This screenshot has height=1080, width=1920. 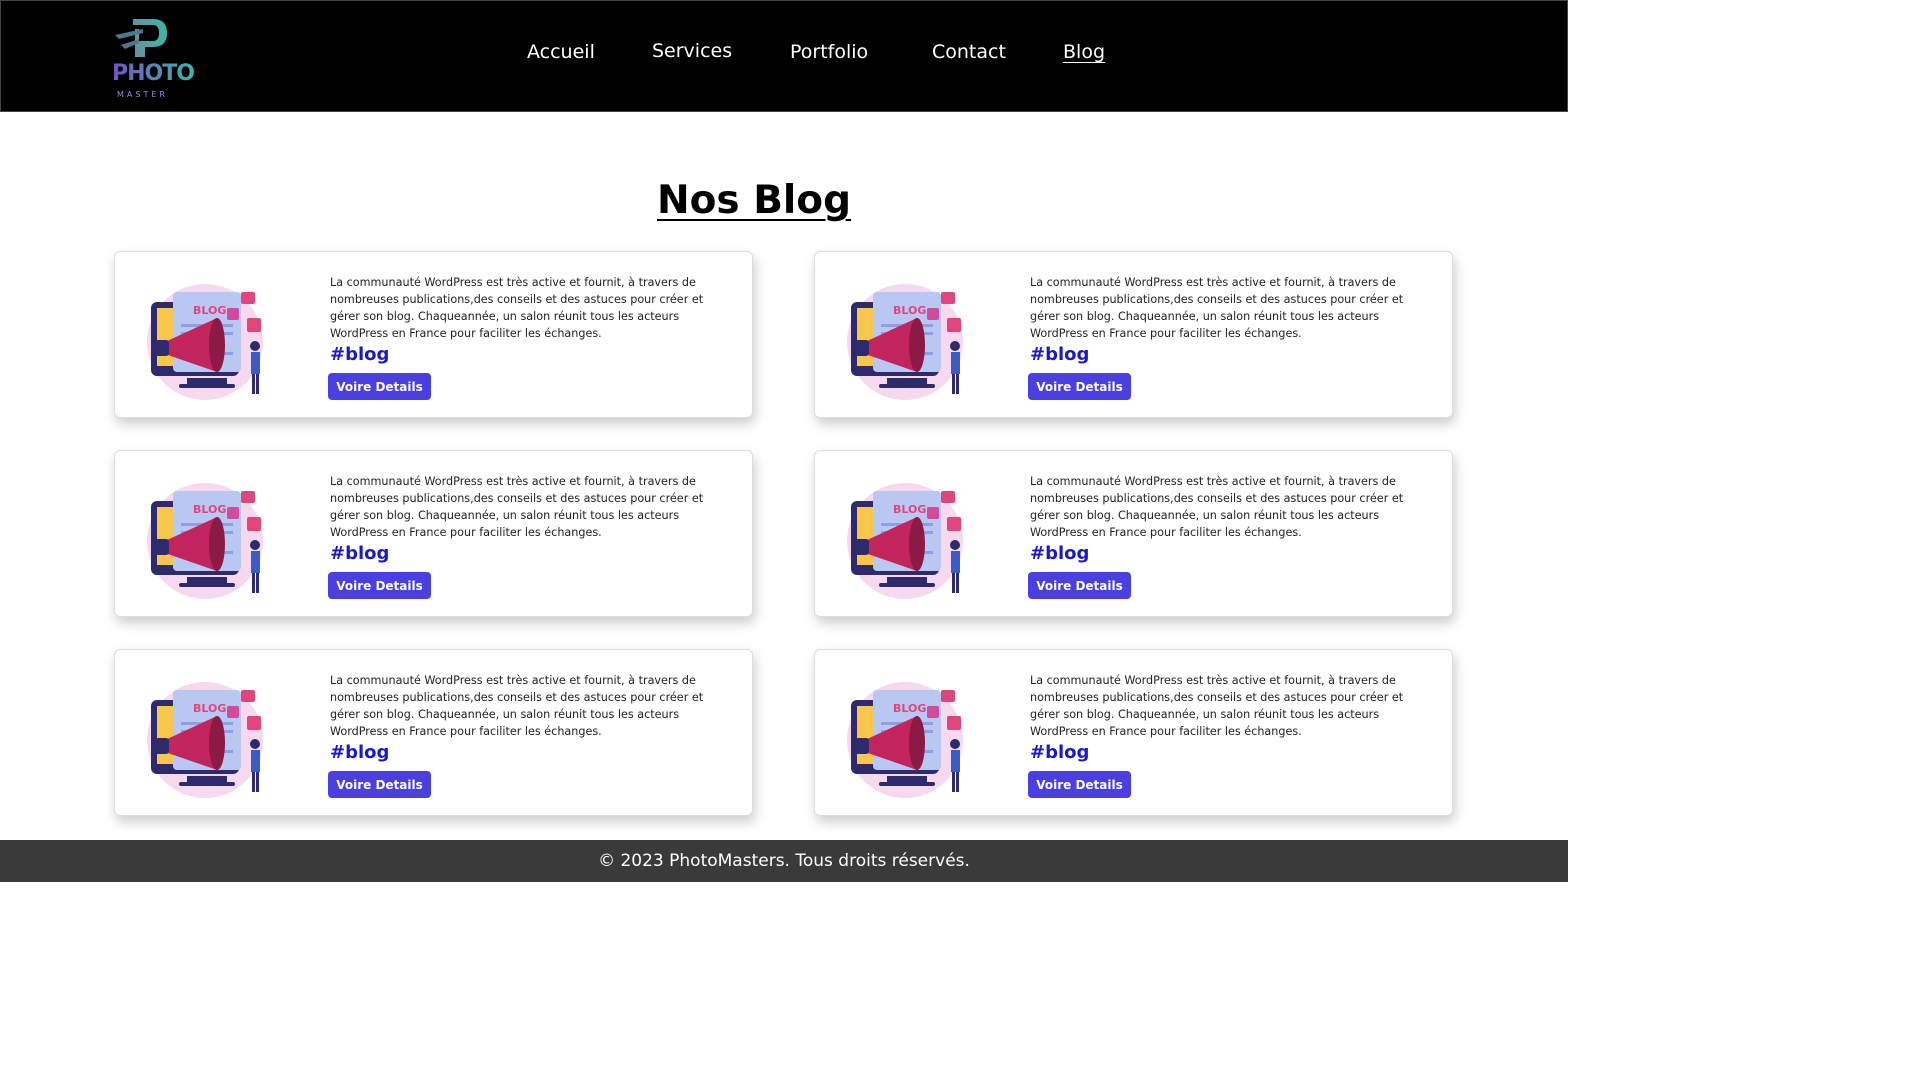 What do you see at coordinates (829, 52) in the screenshot?
I see `nav-link-portfolio: Portfolio` at bounding box center [829, 52].